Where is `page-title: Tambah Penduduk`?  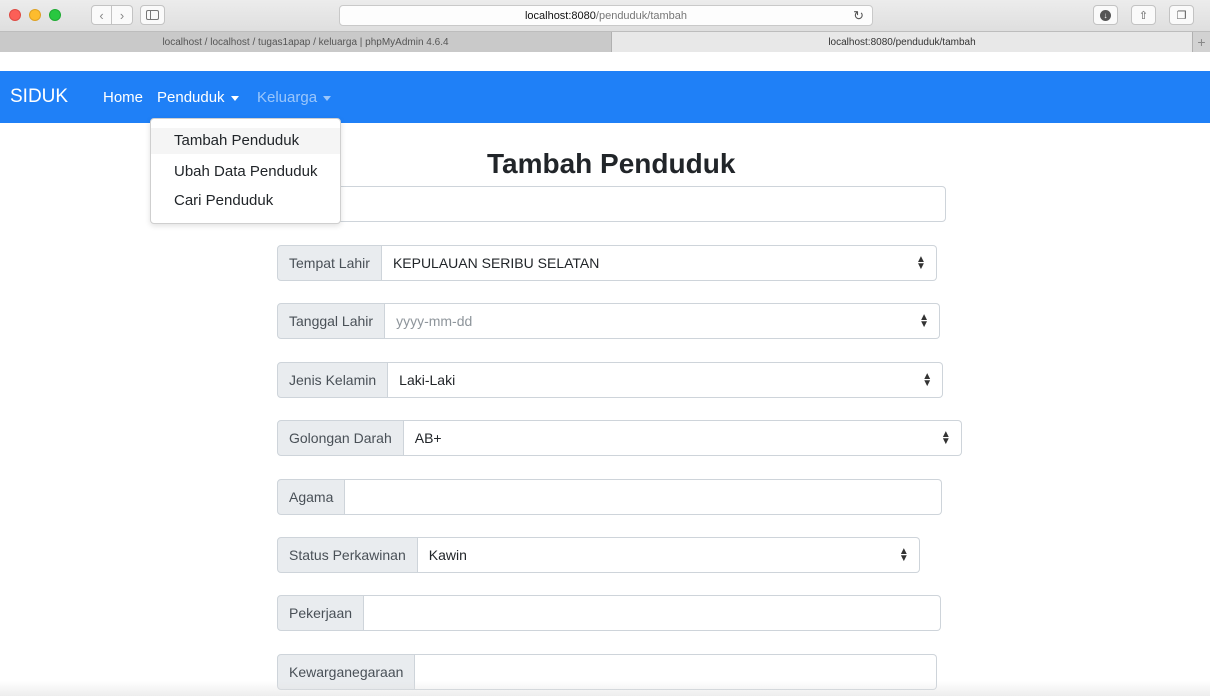 page-title: Tambah Penduduk is located at coordinates (611, 163).